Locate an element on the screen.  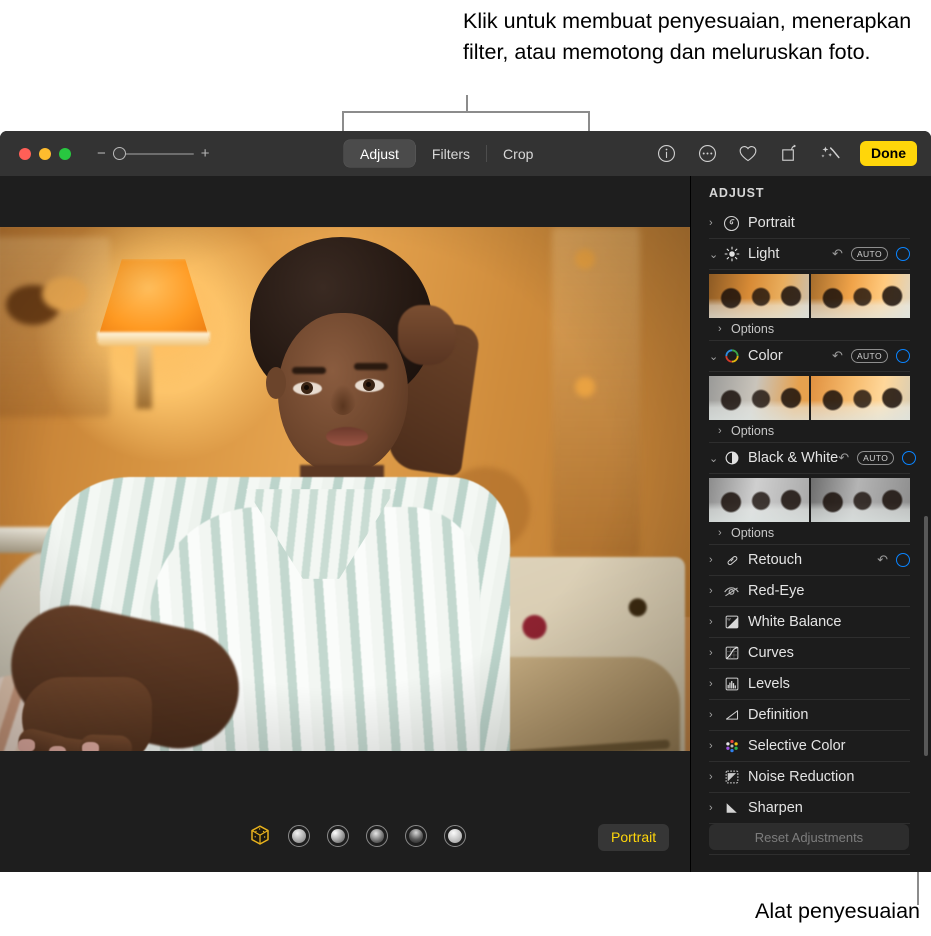
reset-light-icon: ↶ is located at coordinates (837, 254).